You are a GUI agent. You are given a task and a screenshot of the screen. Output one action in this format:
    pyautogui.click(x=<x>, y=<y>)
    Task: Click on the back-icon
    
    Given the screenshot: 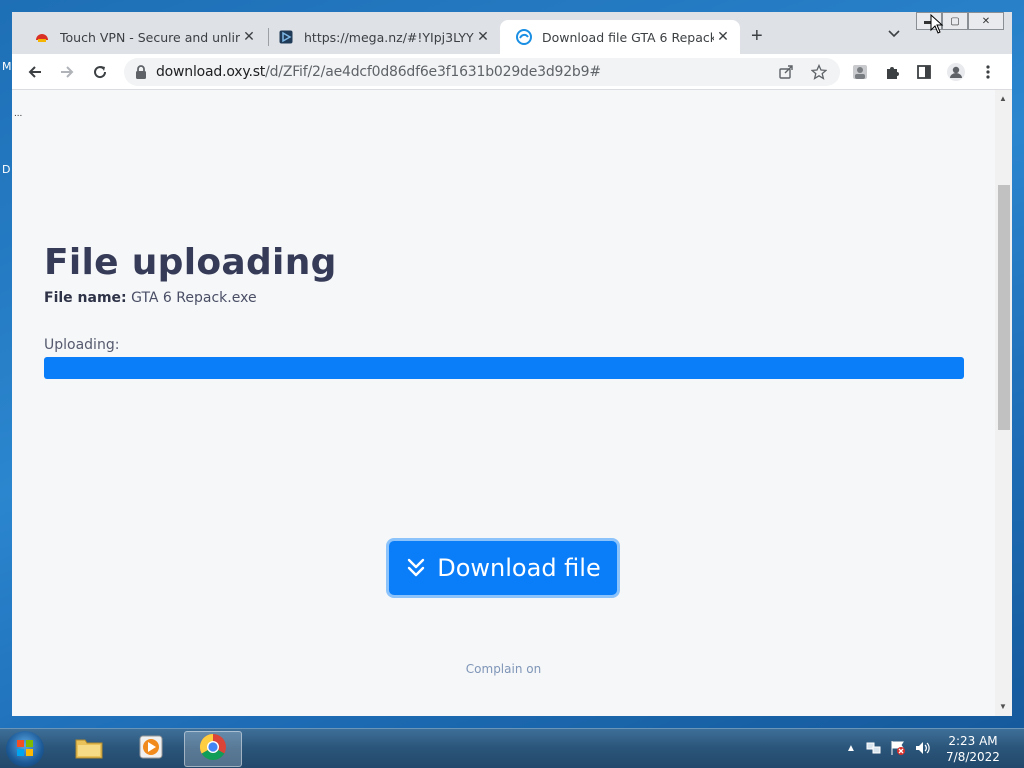 What is the action you would take?
    pyautogui.click(x=35, y=72)
    